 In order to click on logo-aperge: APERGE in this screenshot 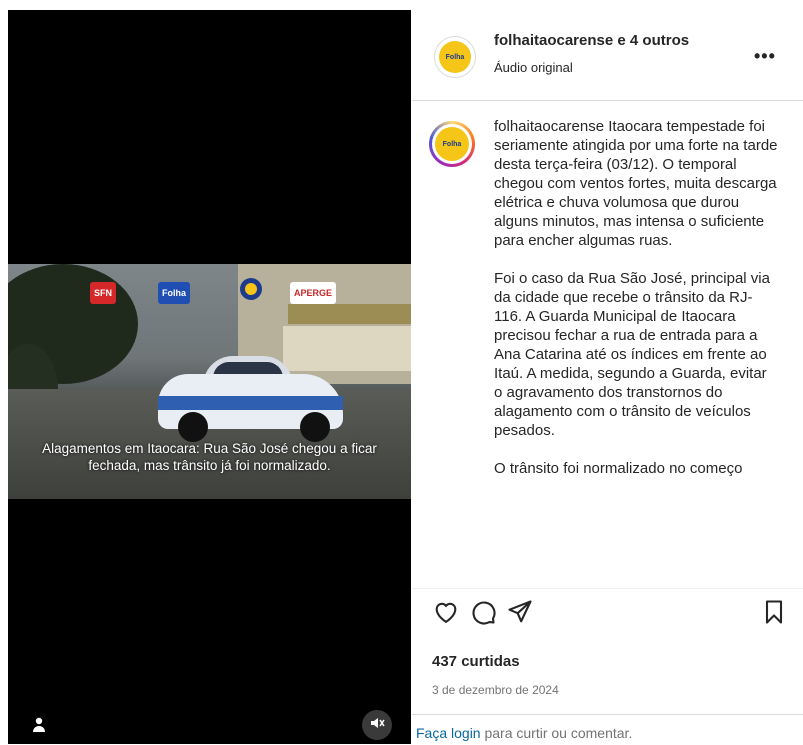, I will do `click(313, 293)`.